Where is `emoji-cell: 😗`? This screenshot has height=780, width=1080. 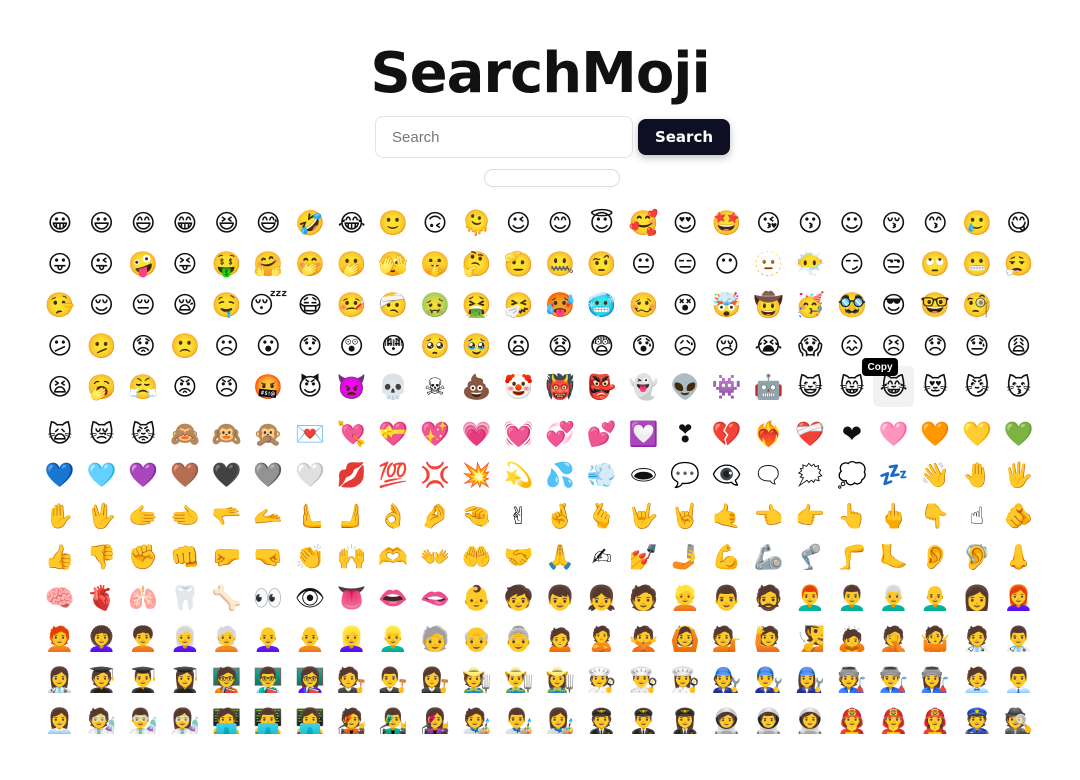
emoji-cell: 😗 is located at coordinates (810, 222).